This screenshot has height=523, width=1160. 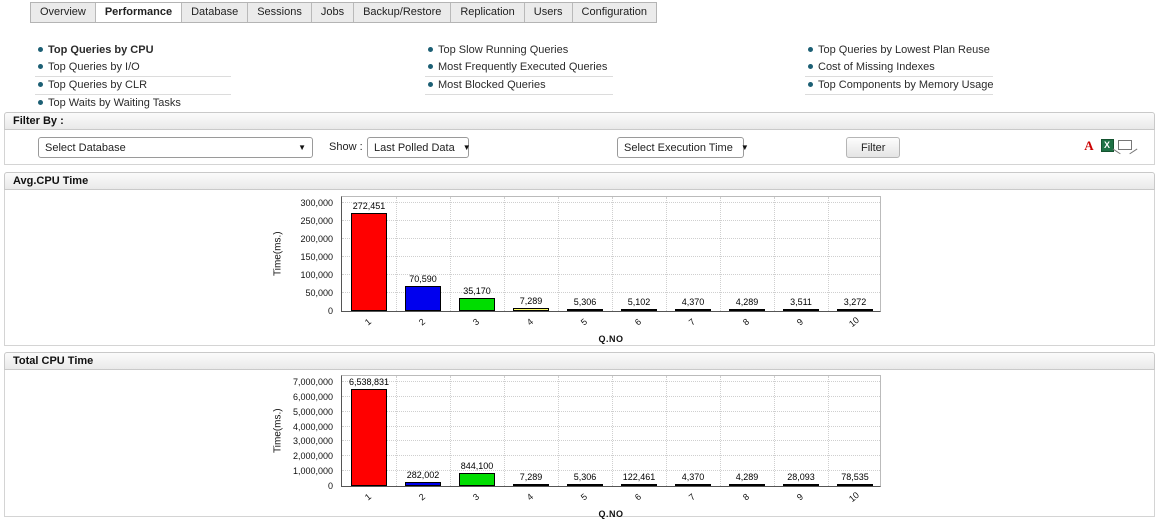 I want to click on tab-sessions: Sessions, so click(x=280, y=12).